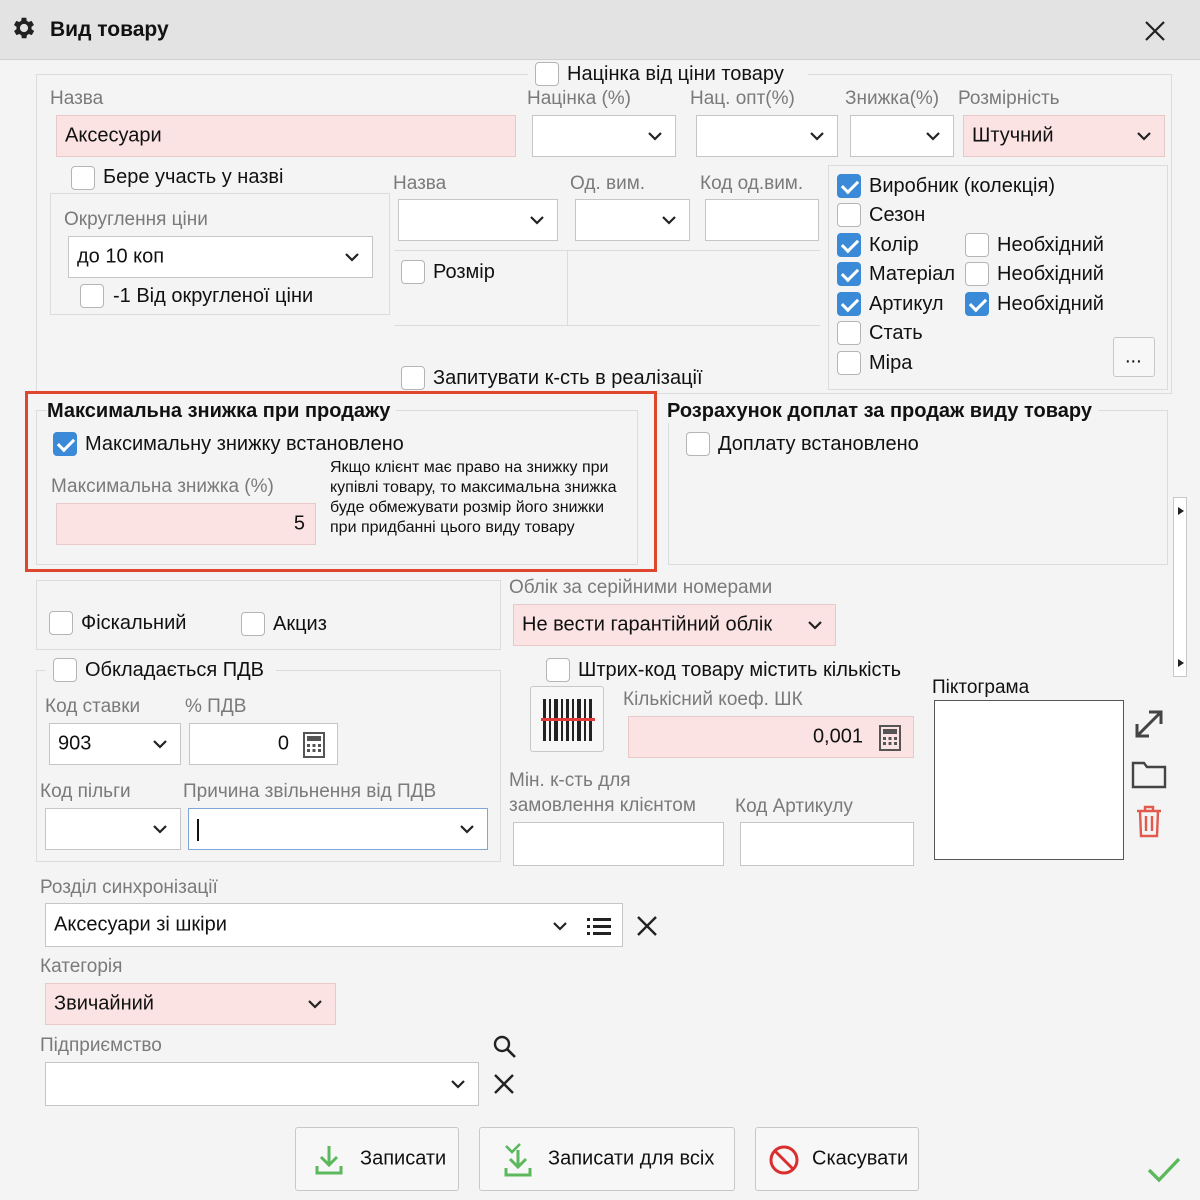  What do you see at coordinates (977, 245) in the screenshot?
I see `attr-color-required-checkbox` at bounding box center [977, 245].